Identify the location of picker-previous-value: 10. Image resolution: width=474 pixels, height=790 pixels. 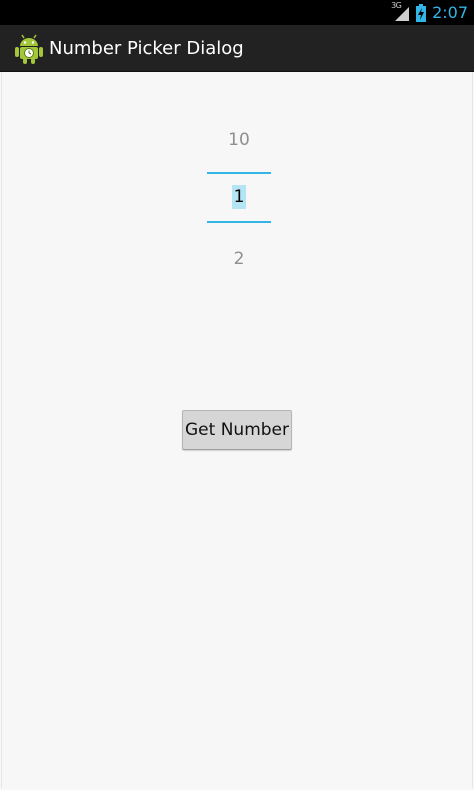
(239, 140).